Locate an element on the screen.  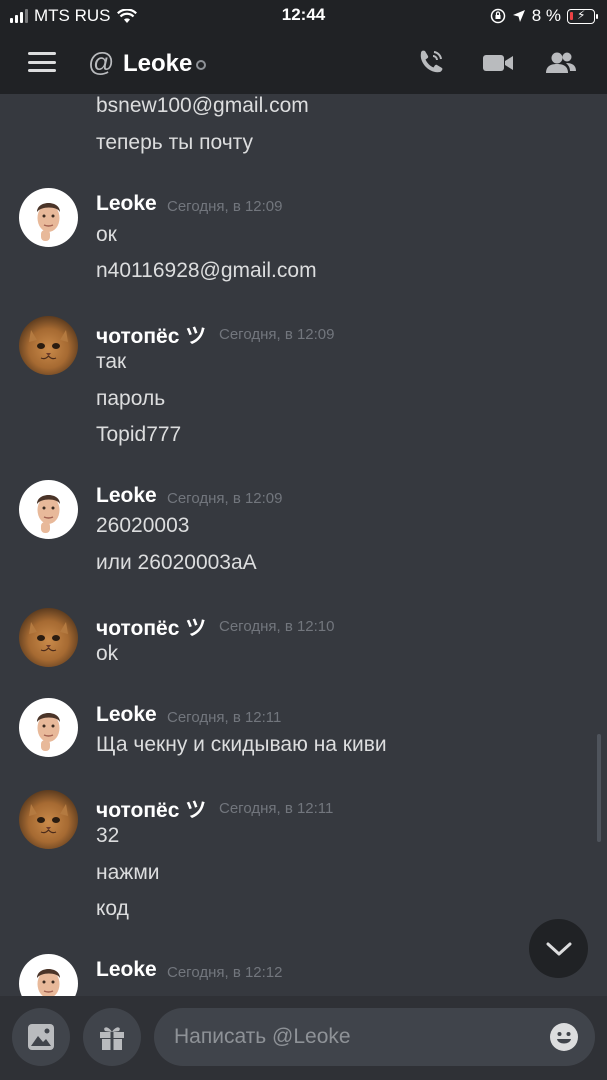
message-composer is located at coordinates (303, 1038).